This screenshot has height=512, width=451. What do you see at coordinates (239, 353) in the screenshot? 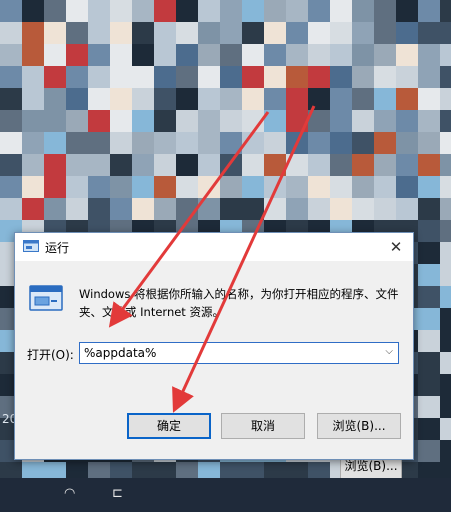
I see `open-combobox: %appdata% ⌵` at bounding box center [239, 353].